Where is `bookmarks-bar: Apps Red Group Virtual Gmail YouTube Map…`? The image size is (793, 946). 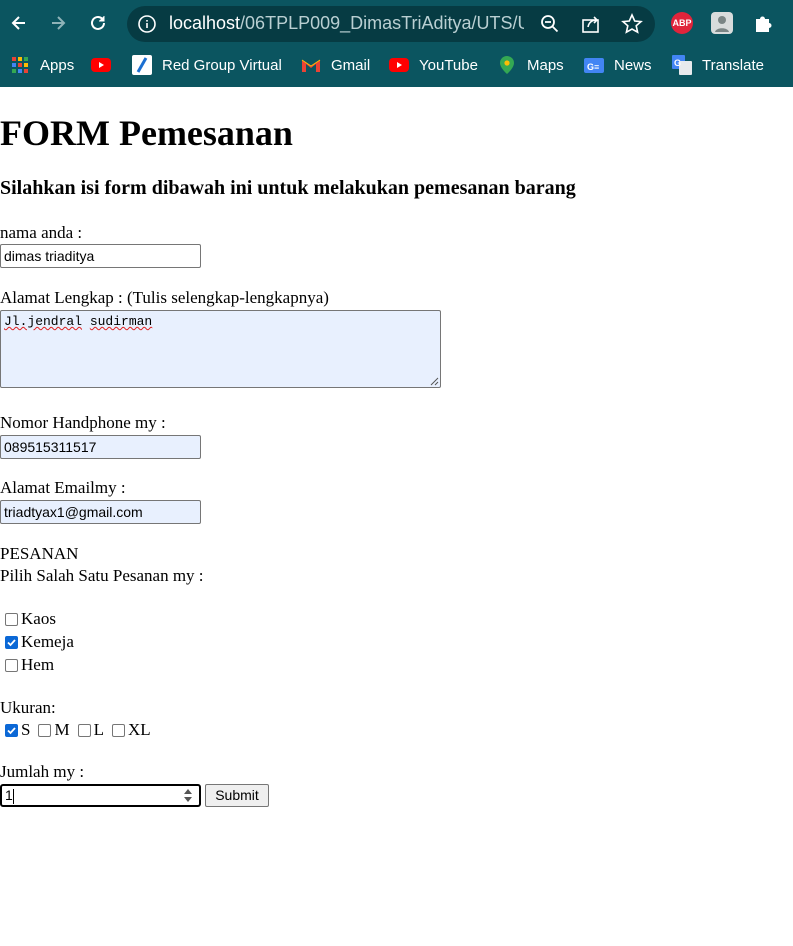
bookmarks-bar: Apps Red Group Virtual Gmail YouTube Map… is located at coordinates (396, 66).